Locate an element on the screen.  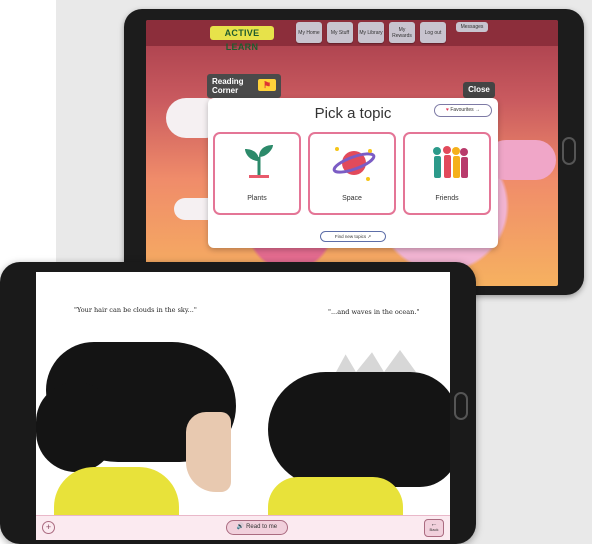
back-label: Back is located at coordinates (434, 529).